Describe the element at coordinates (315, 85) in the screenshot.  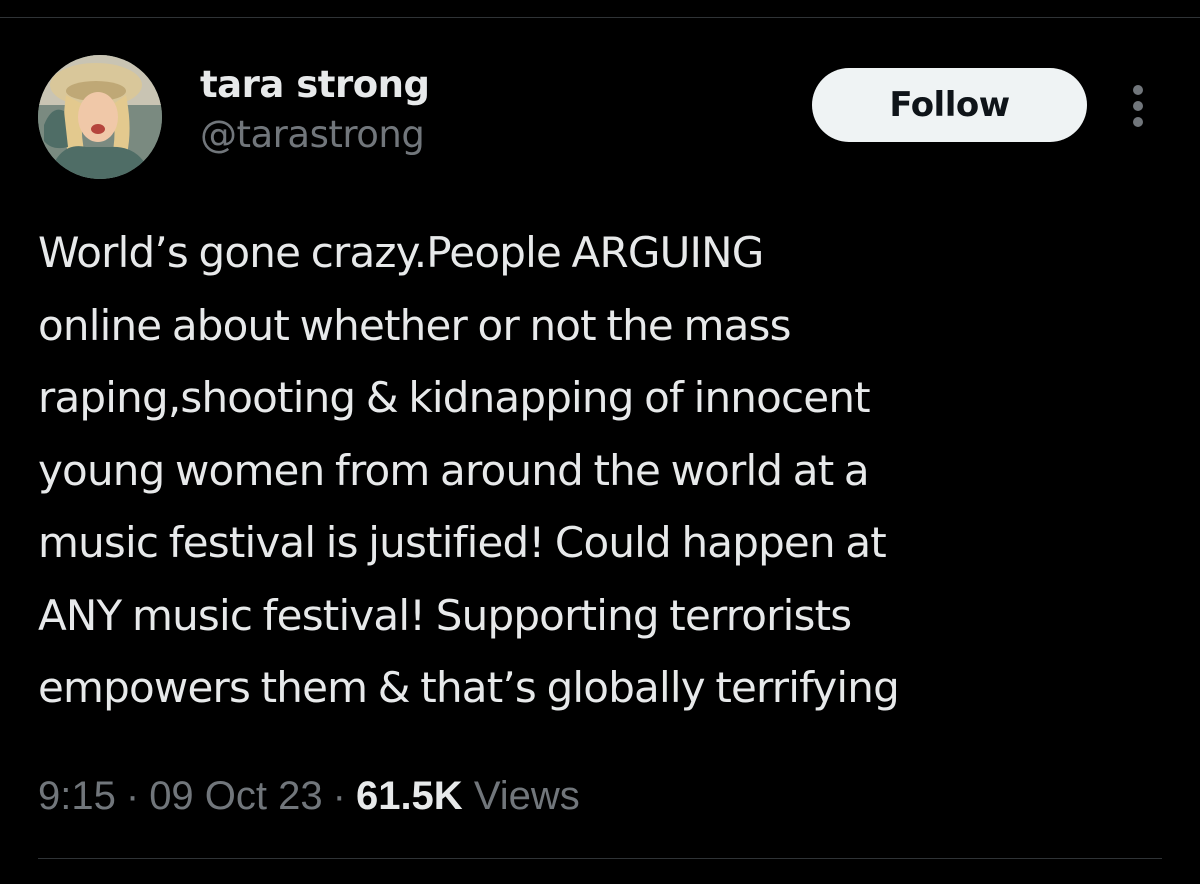
I see `author-display-name: tara strong` at that location.